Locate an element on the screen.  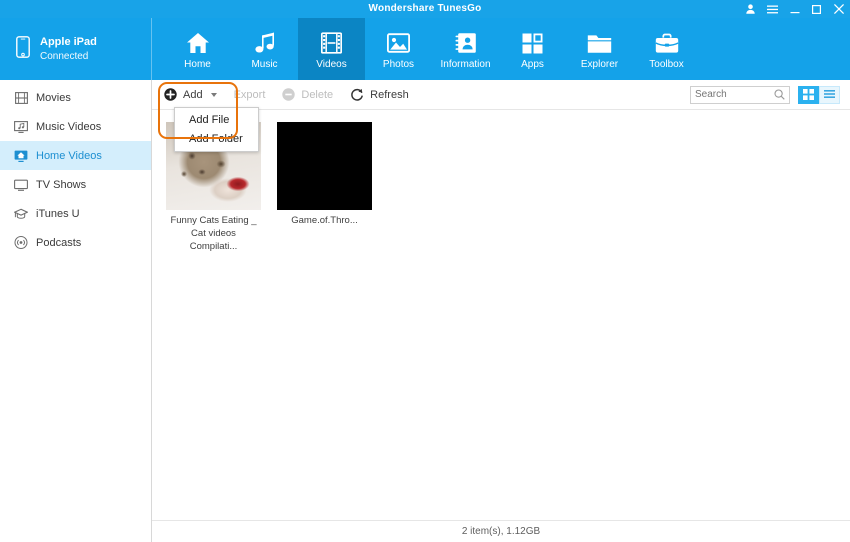
status-text: 2 item(s), 1.12GB is located at coordinates (501, 531).